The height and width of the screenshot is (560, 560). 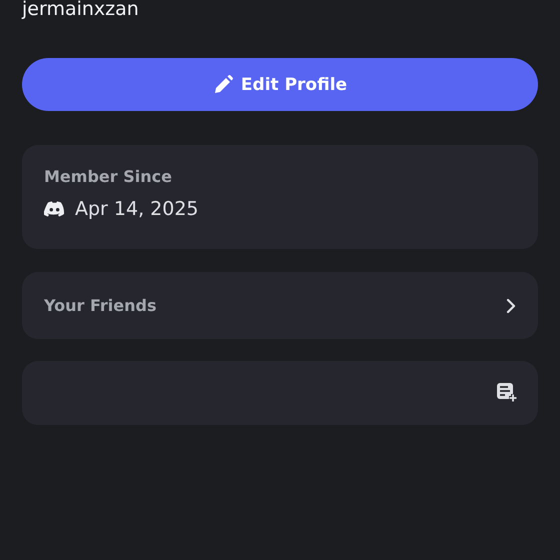 What do you see at coordinates (137, 209) in the screenshot?
I see `member-since-date: Apr 14, 2025` at bounding box center [137, 209].